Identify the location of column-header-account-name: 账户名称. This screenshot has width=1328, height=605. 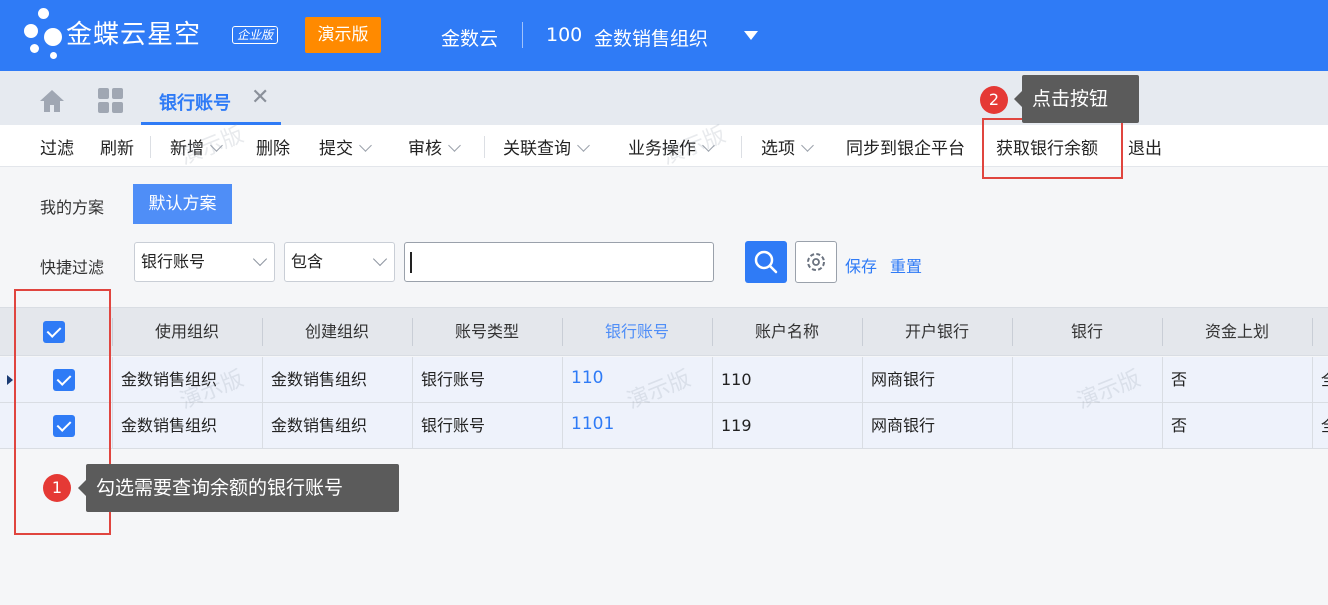
(787, 332).